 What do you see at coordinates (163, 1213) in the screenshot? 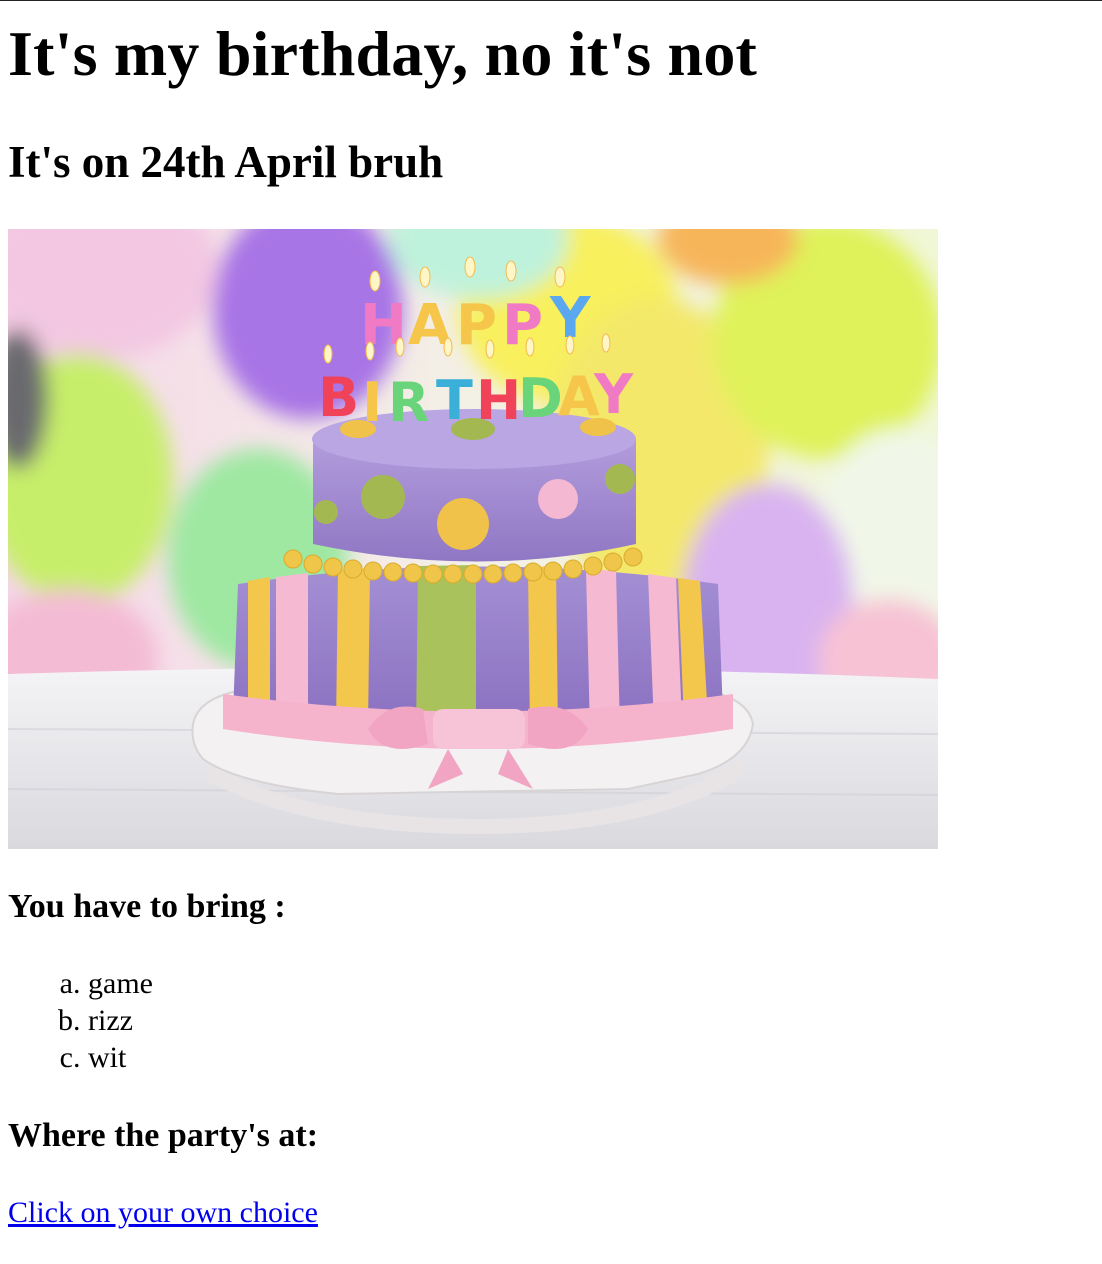
I see `party-location-link: Click on your own choice` at bounding box center [163, 1213].